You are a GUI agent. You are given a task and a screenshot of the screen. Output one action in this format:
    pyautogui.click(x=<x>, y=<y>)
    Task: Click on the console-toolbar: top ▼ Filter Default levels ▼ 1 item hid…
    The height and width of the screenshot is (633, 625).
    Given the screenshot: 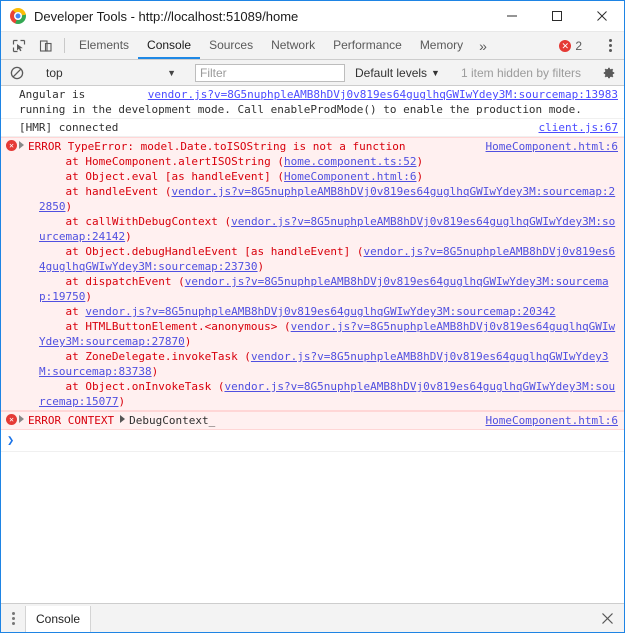 What is the action you would take?
    pyautogui.click(x=312, y=73)
    